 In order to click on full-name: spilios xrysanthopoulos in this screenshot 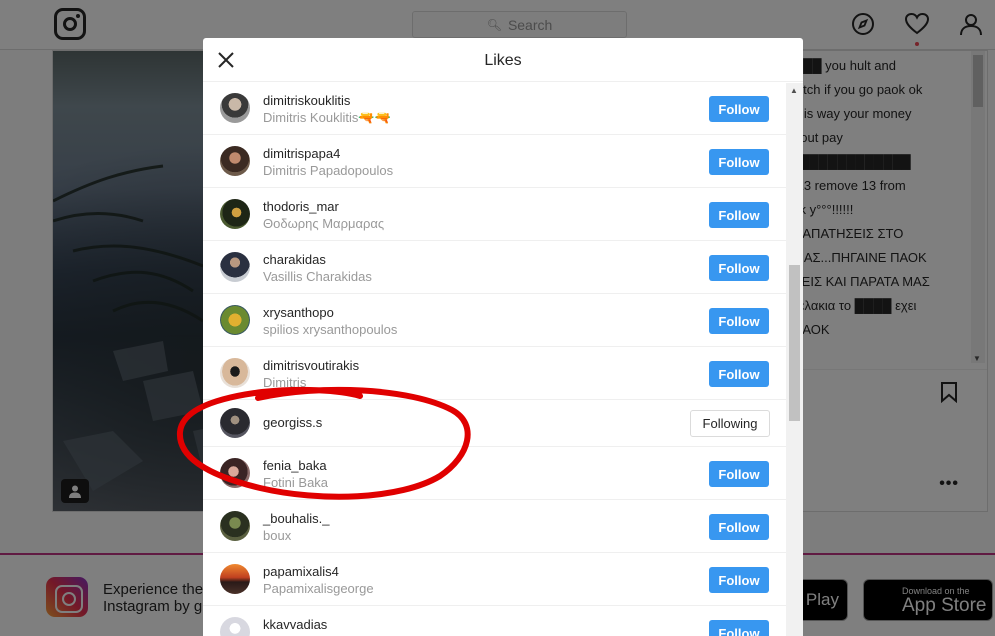, I will do `click(330, 329)`.